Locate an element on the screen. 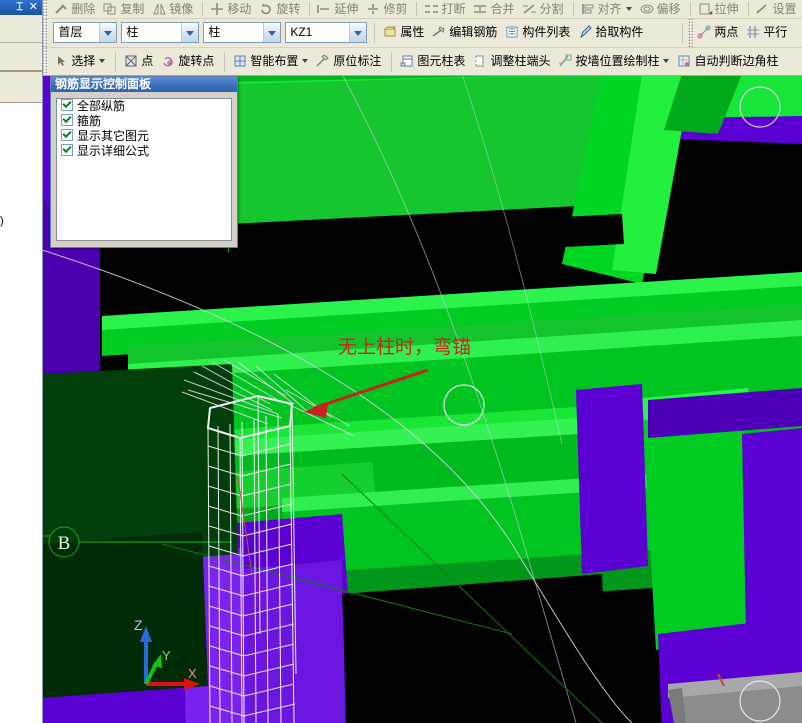  toolbar-button-label: 图元柱表 is located at coordinates (441, 61).